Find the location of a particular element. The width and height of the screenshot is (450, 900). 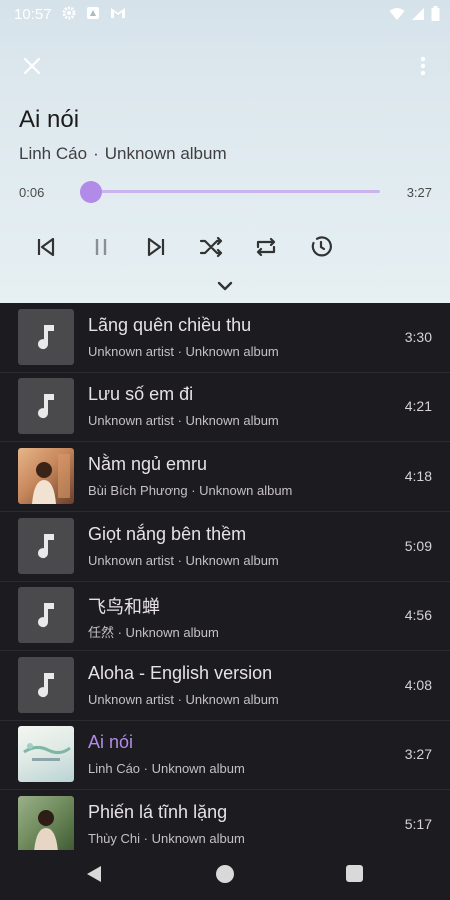

queue-row: 飞鸟和蝉 任然 · Unknown album 4:56 is located at coordinates (225, 616).